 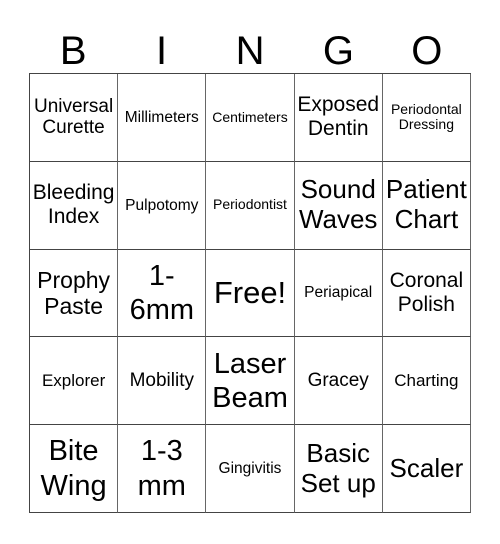 What do you see at coordinates (250, 469) in the screenshot?
I see `bingo-cell: Gingivitis` at bounding box center [250, 469].